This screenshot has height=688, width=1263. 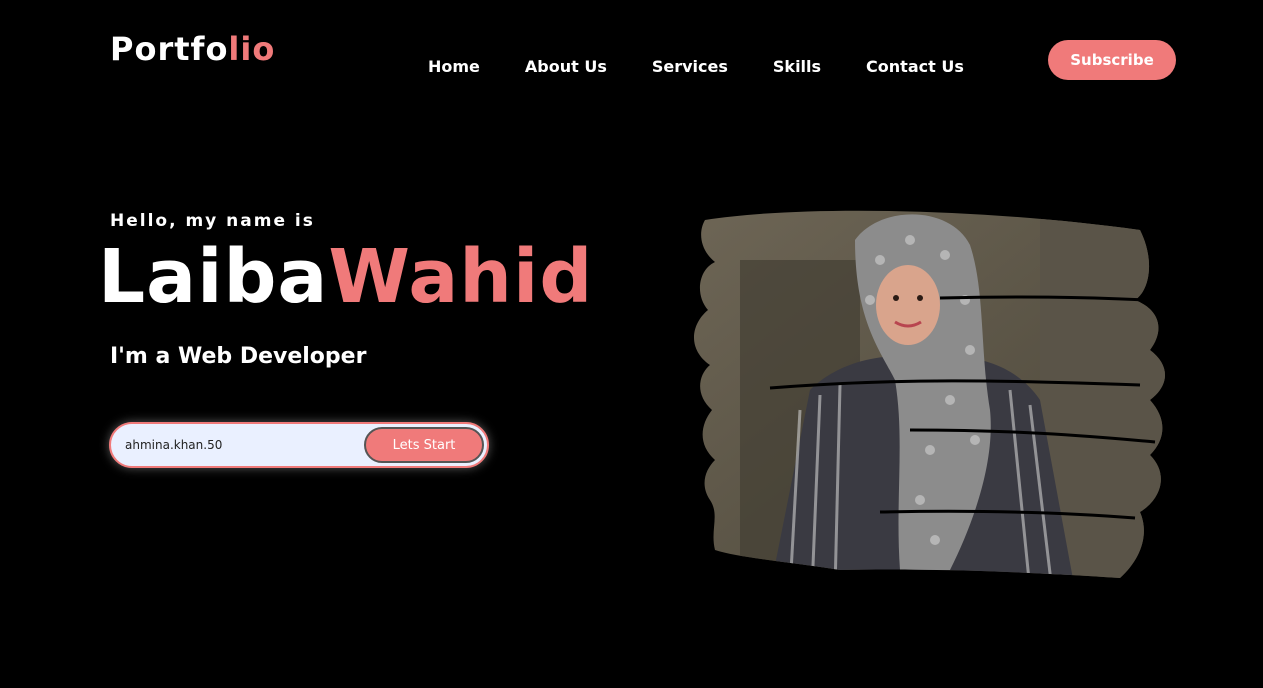 I want to click on logo: Portfolio, so click(x=192, y=49).